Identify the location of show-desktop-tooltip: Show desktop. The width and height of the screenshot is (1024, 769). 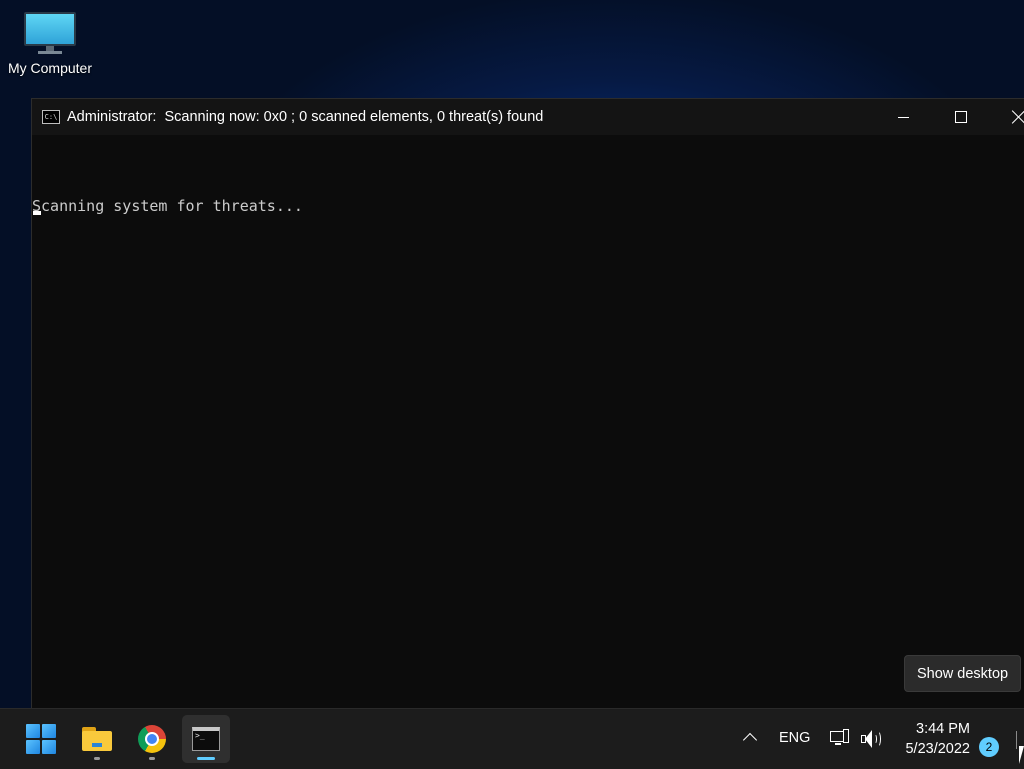
(963, 673).